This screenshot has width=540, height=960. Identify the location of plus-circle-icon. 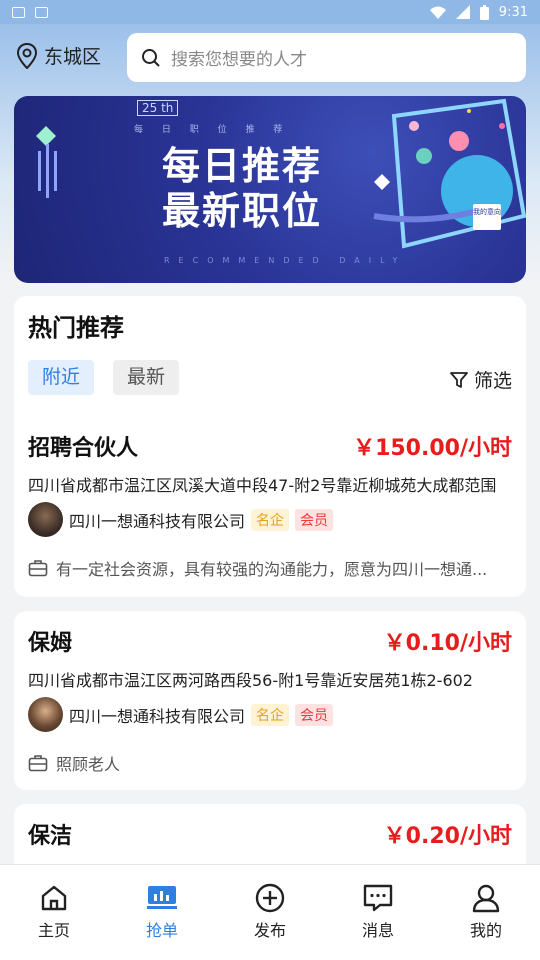
(270, 898).